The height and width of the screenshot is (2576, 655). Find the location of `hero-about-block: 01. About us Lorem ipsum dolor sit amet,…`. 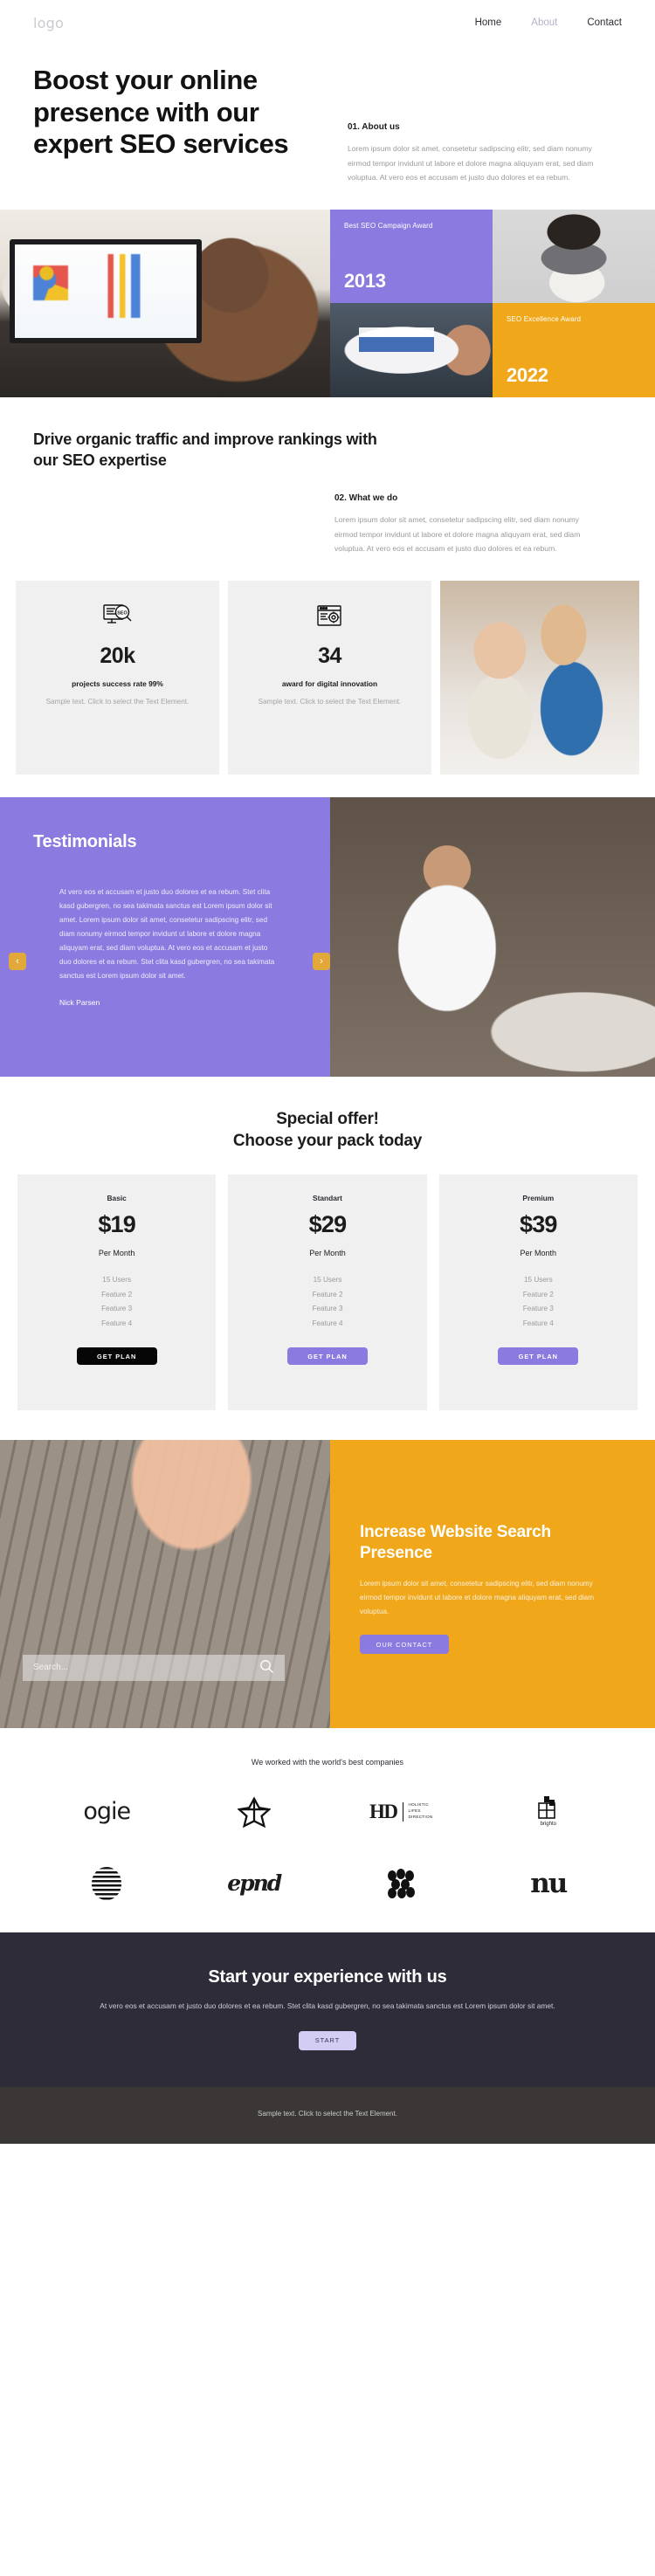

hero-about-block: 01. About us Lorem ipsum dolor sit amet,… is located at coordinates (479, 125).